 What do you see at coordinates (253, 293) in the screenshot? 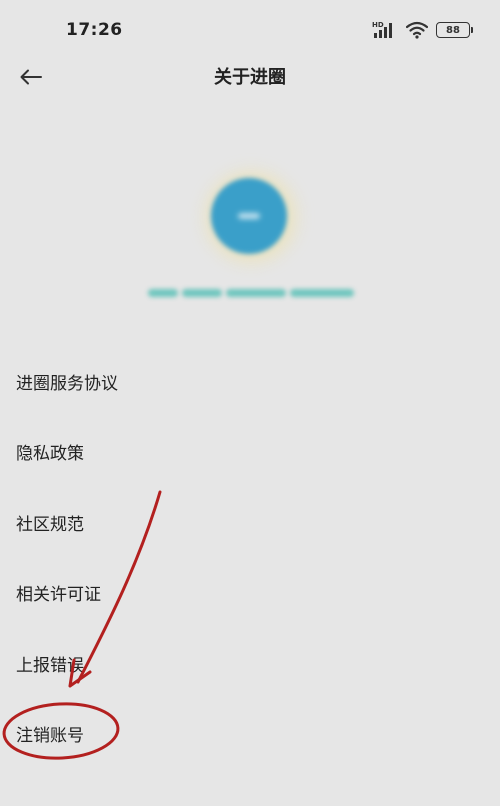
I see `version-text-blurred` at bounding box center [253, 293].